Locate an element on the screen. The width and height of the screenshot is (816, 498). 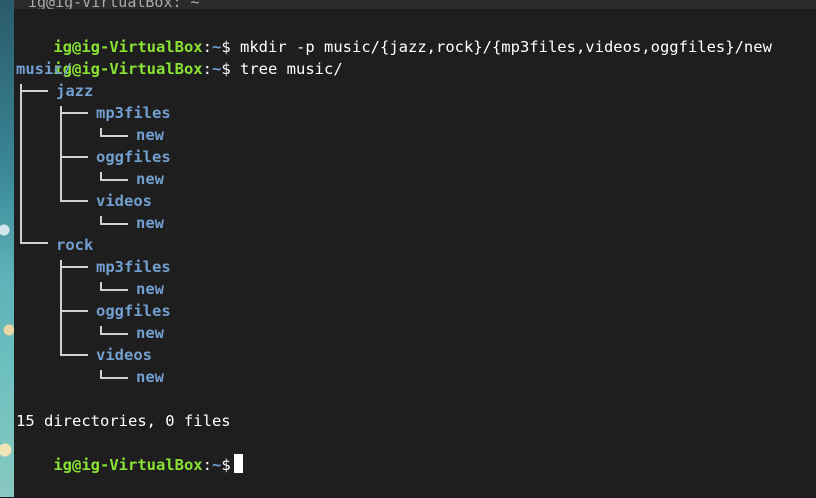
tree-connector-jazz is located at coordinates (34, 91).